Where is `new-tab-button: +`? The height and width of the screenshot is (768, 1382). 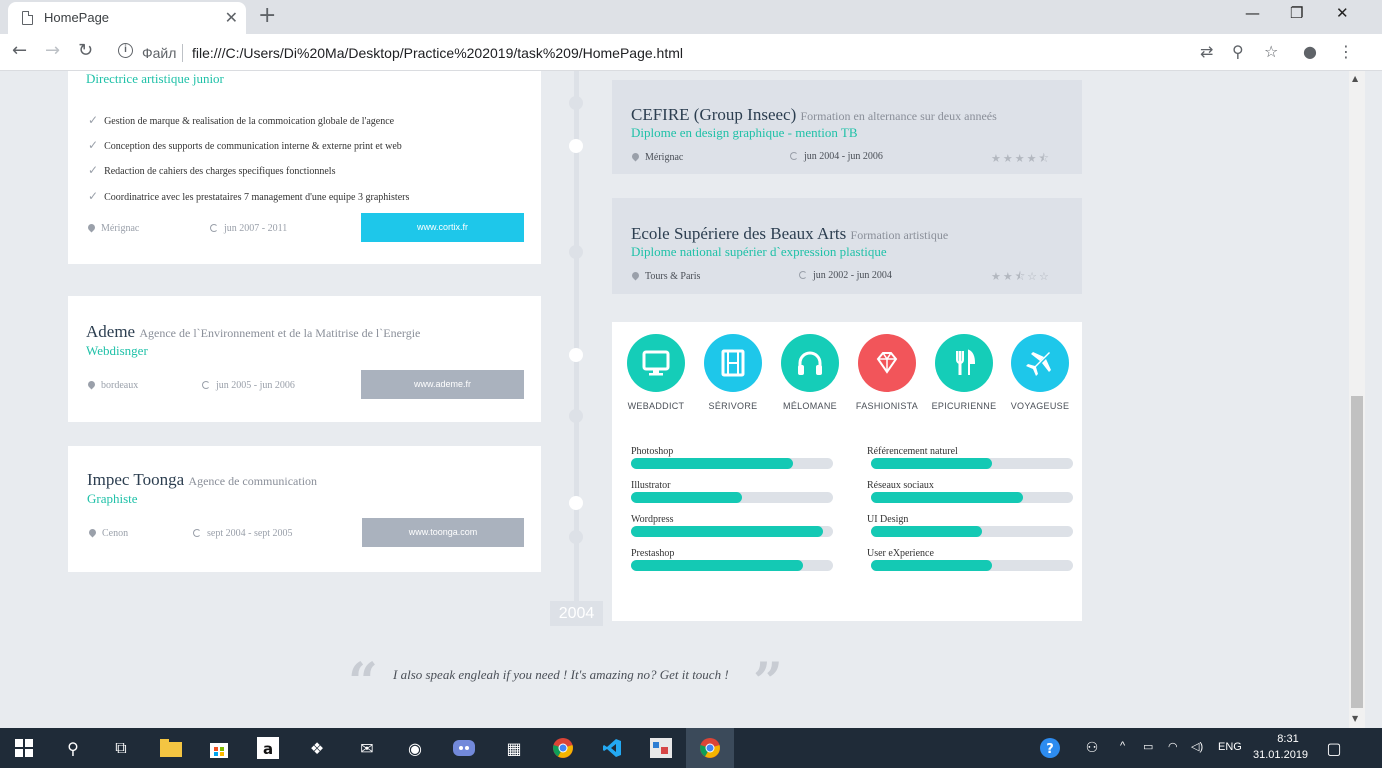
new-tab-button: + is located at coordinates (267, 15).